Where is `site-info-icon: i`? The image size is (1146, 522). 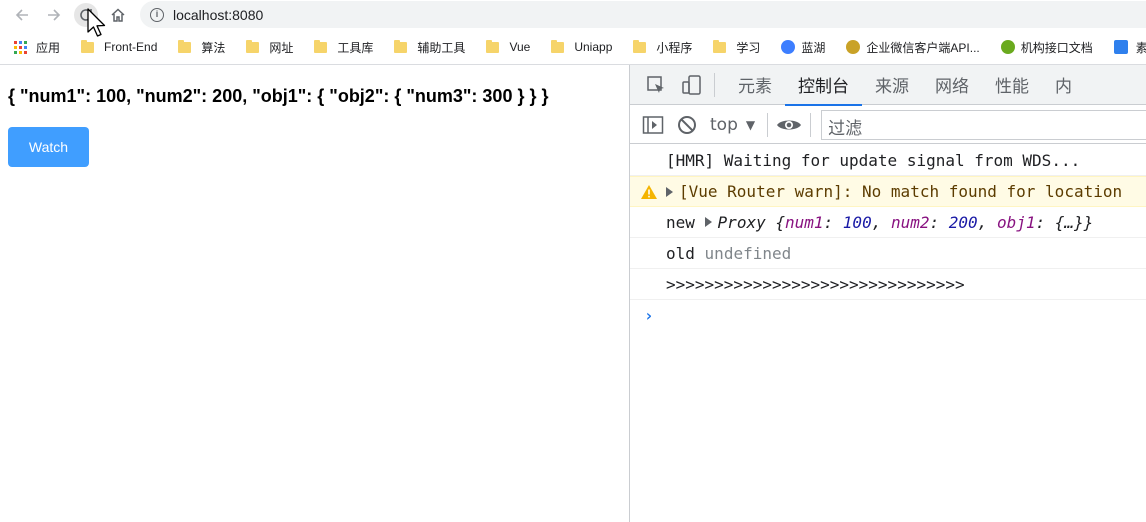
site-info-icon: i is located at coordinates (157, 14).